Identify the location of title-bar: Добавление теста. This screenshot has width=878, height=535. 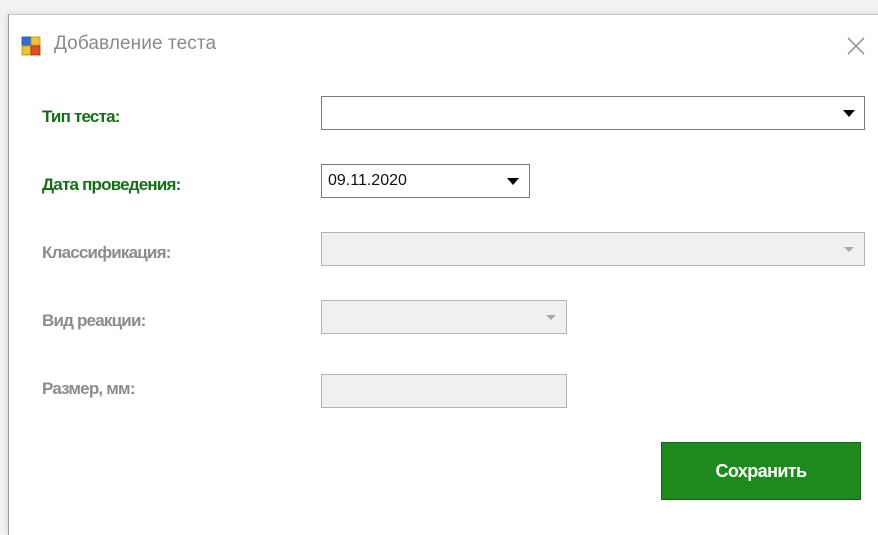
(443, 46).